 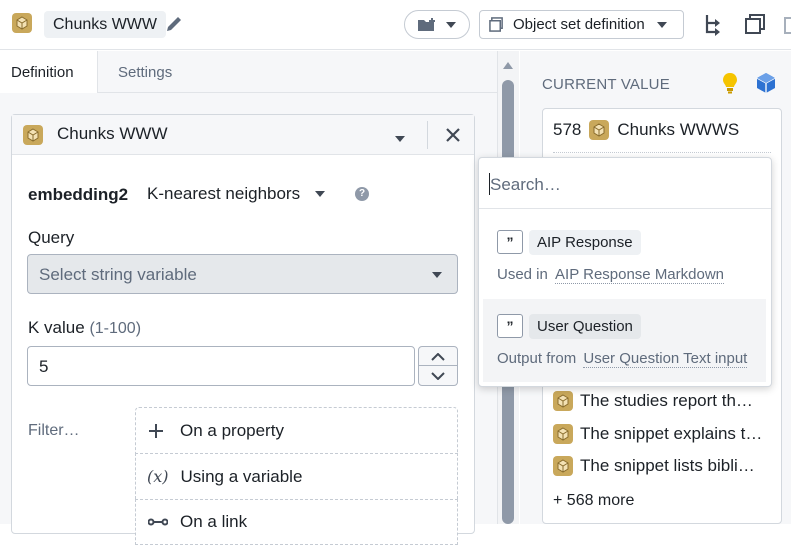 What do you see at coordinates (640, 275) in the screenshot?
I see `usage-ref-link: AIP Response Markdown` at bounding box center [640, 275].